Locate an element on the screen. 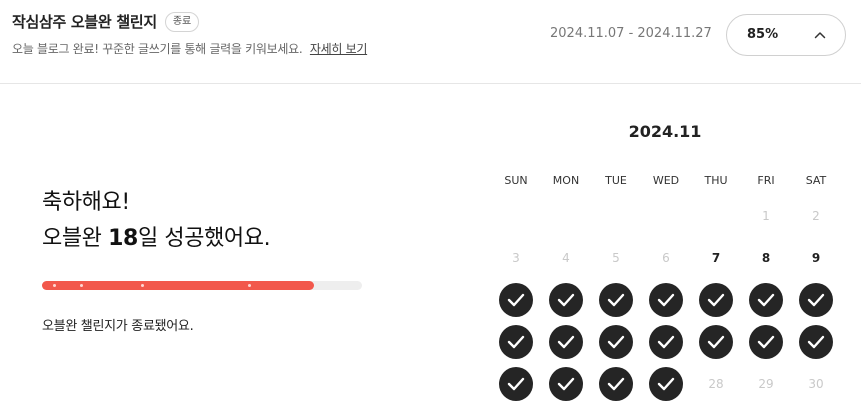 The width and height of the screenshot is (861, 415). progress-bar is located at coordinates (202, 285).